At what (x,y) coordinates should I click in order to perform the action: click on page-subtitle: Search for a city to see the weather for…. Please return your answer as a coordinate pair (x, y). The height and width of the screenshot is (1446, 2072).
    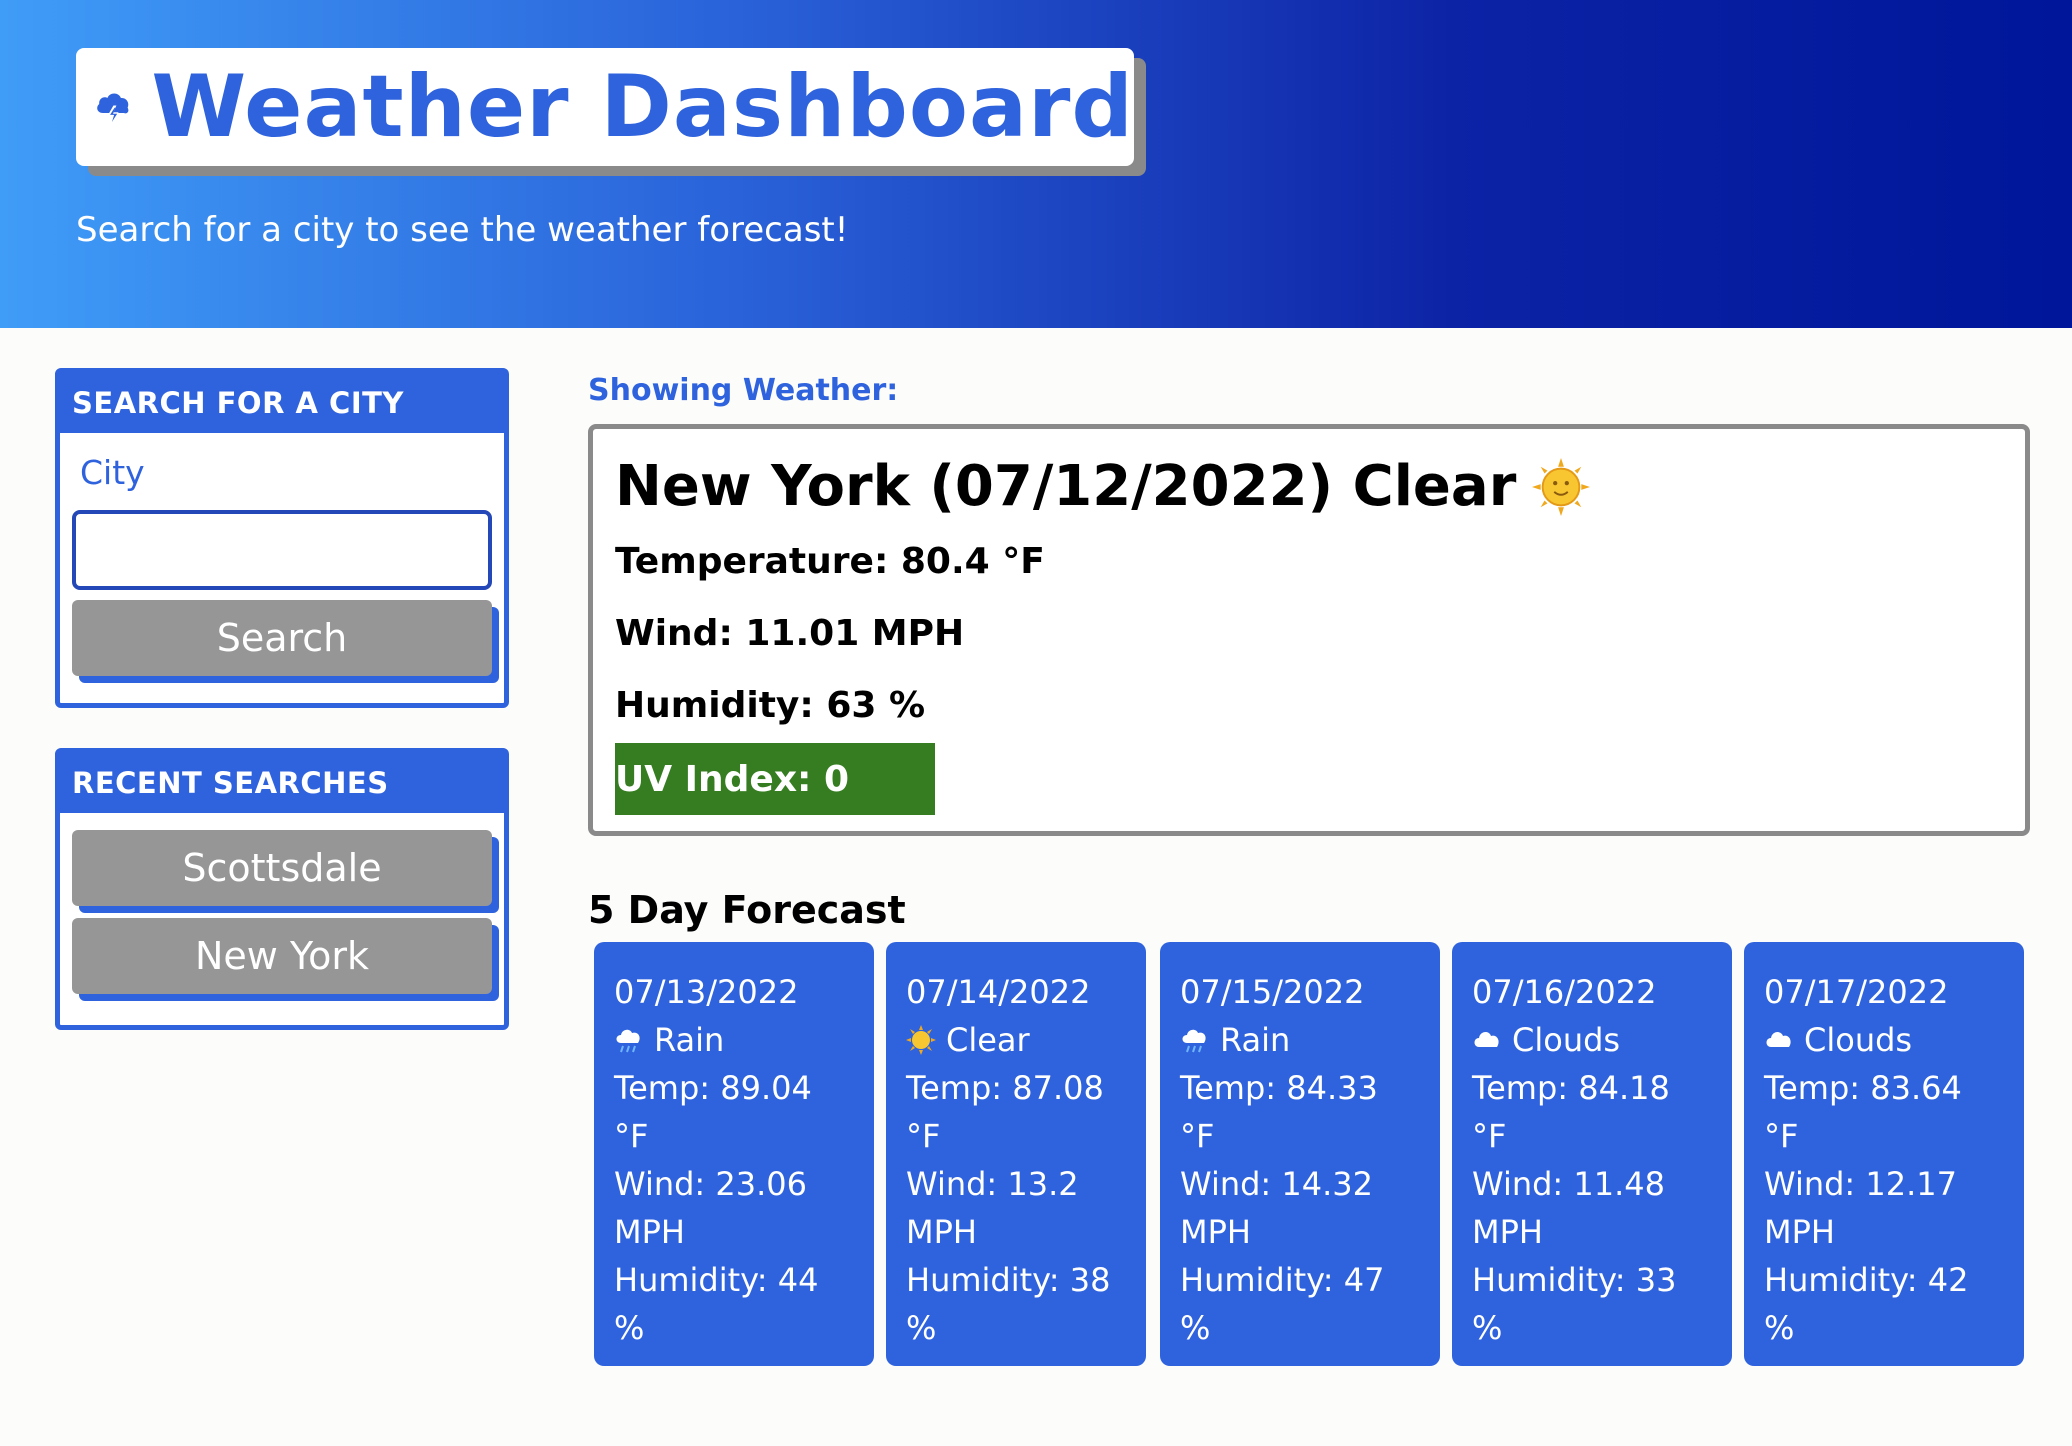
    Looking at the image, I should click on (462, 230).